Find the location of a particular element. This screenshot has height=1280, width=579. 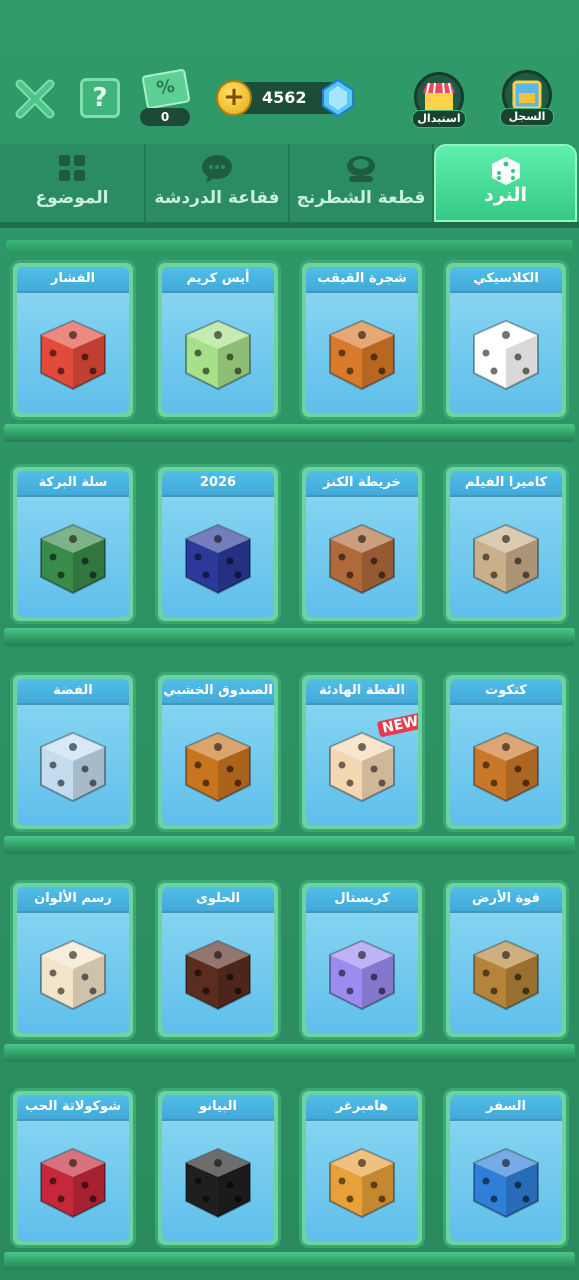

dice-name: القطة الهادئة is located at coordinates (361, 690).